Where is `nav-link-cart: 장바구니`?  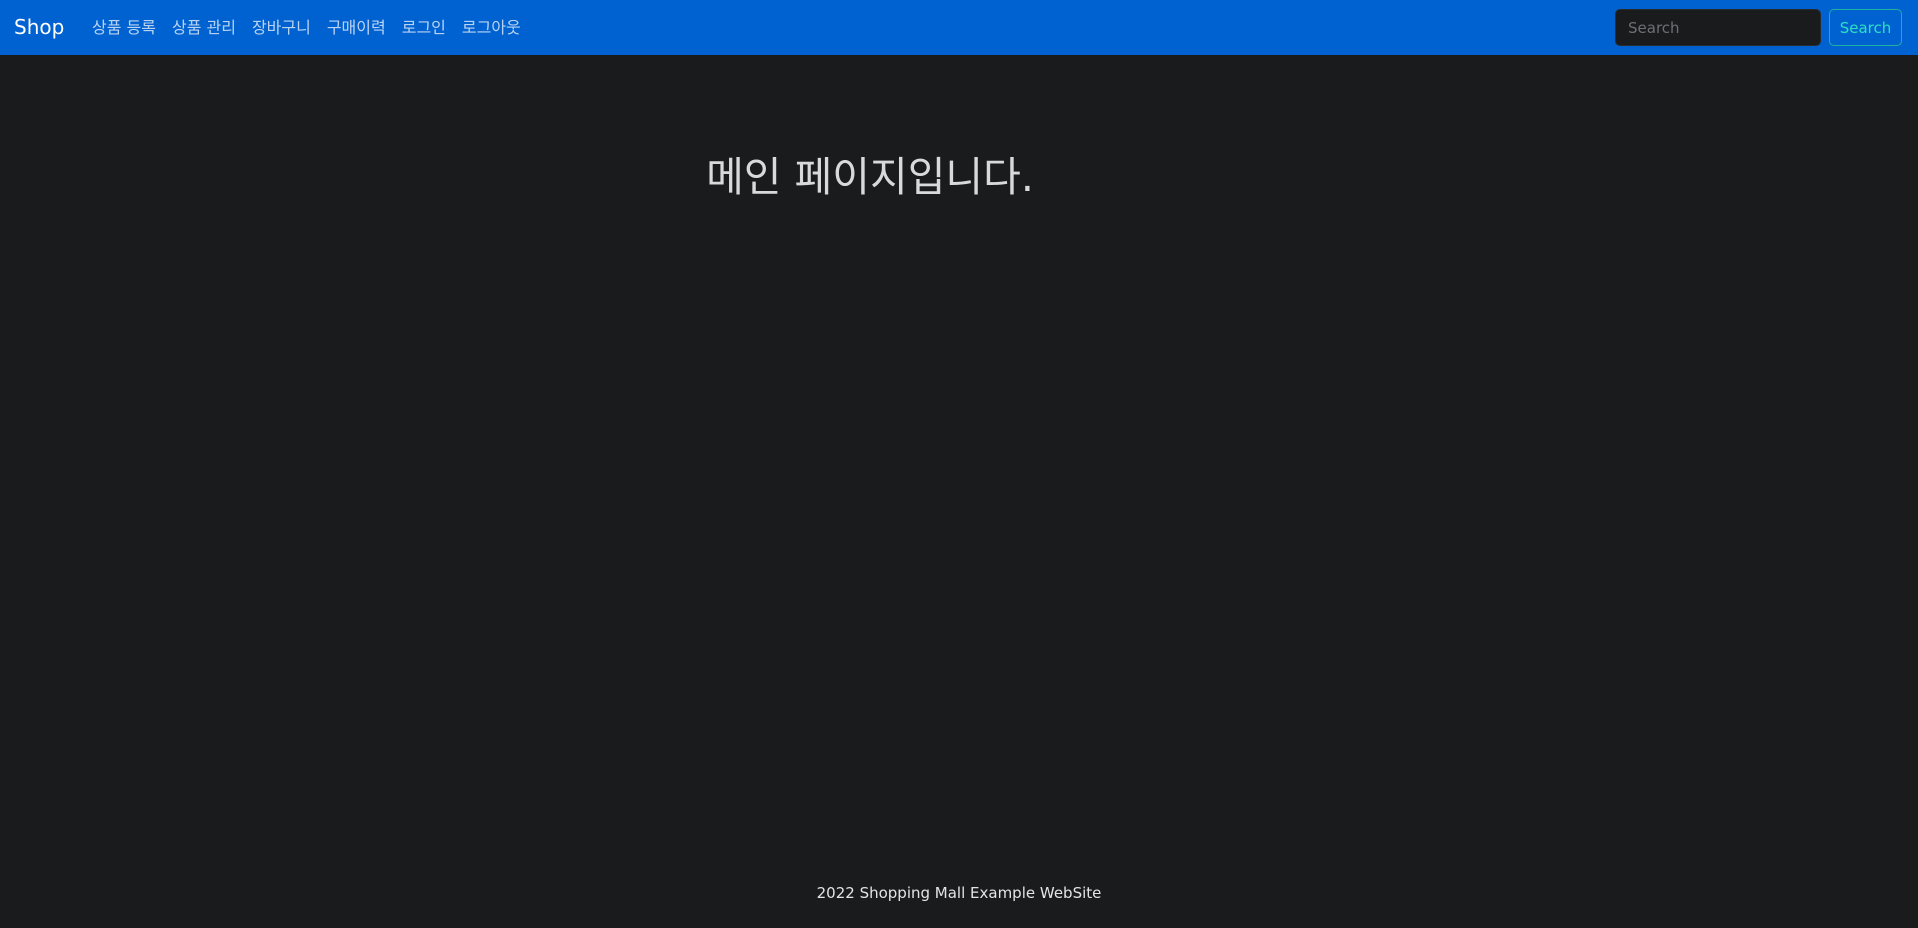 nav-link-cart: 장바구니 is located at coordinates (281, 28).